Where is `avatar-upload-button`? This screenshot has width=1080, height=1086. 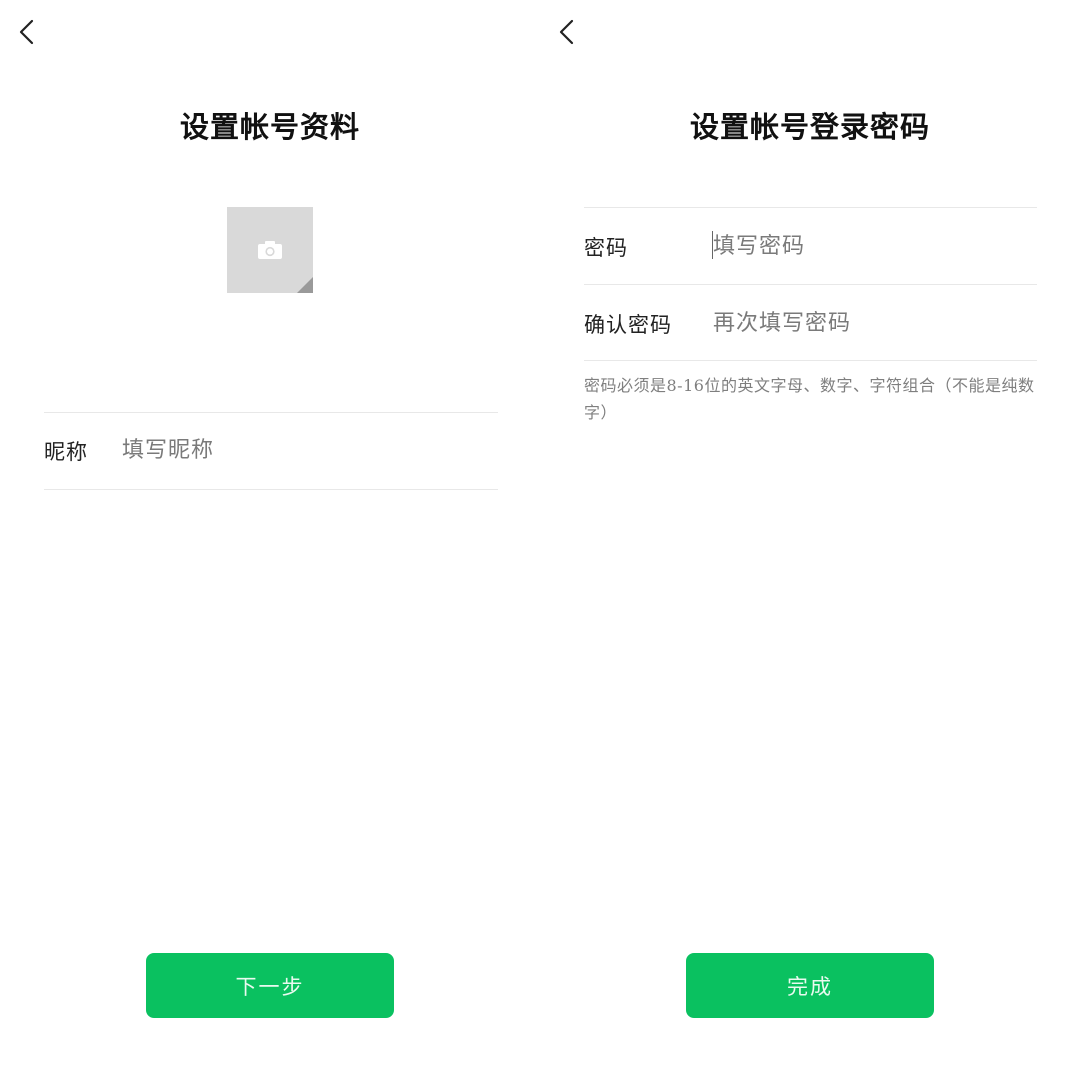 avatar-upload-button is located at coordinates (270, 250).